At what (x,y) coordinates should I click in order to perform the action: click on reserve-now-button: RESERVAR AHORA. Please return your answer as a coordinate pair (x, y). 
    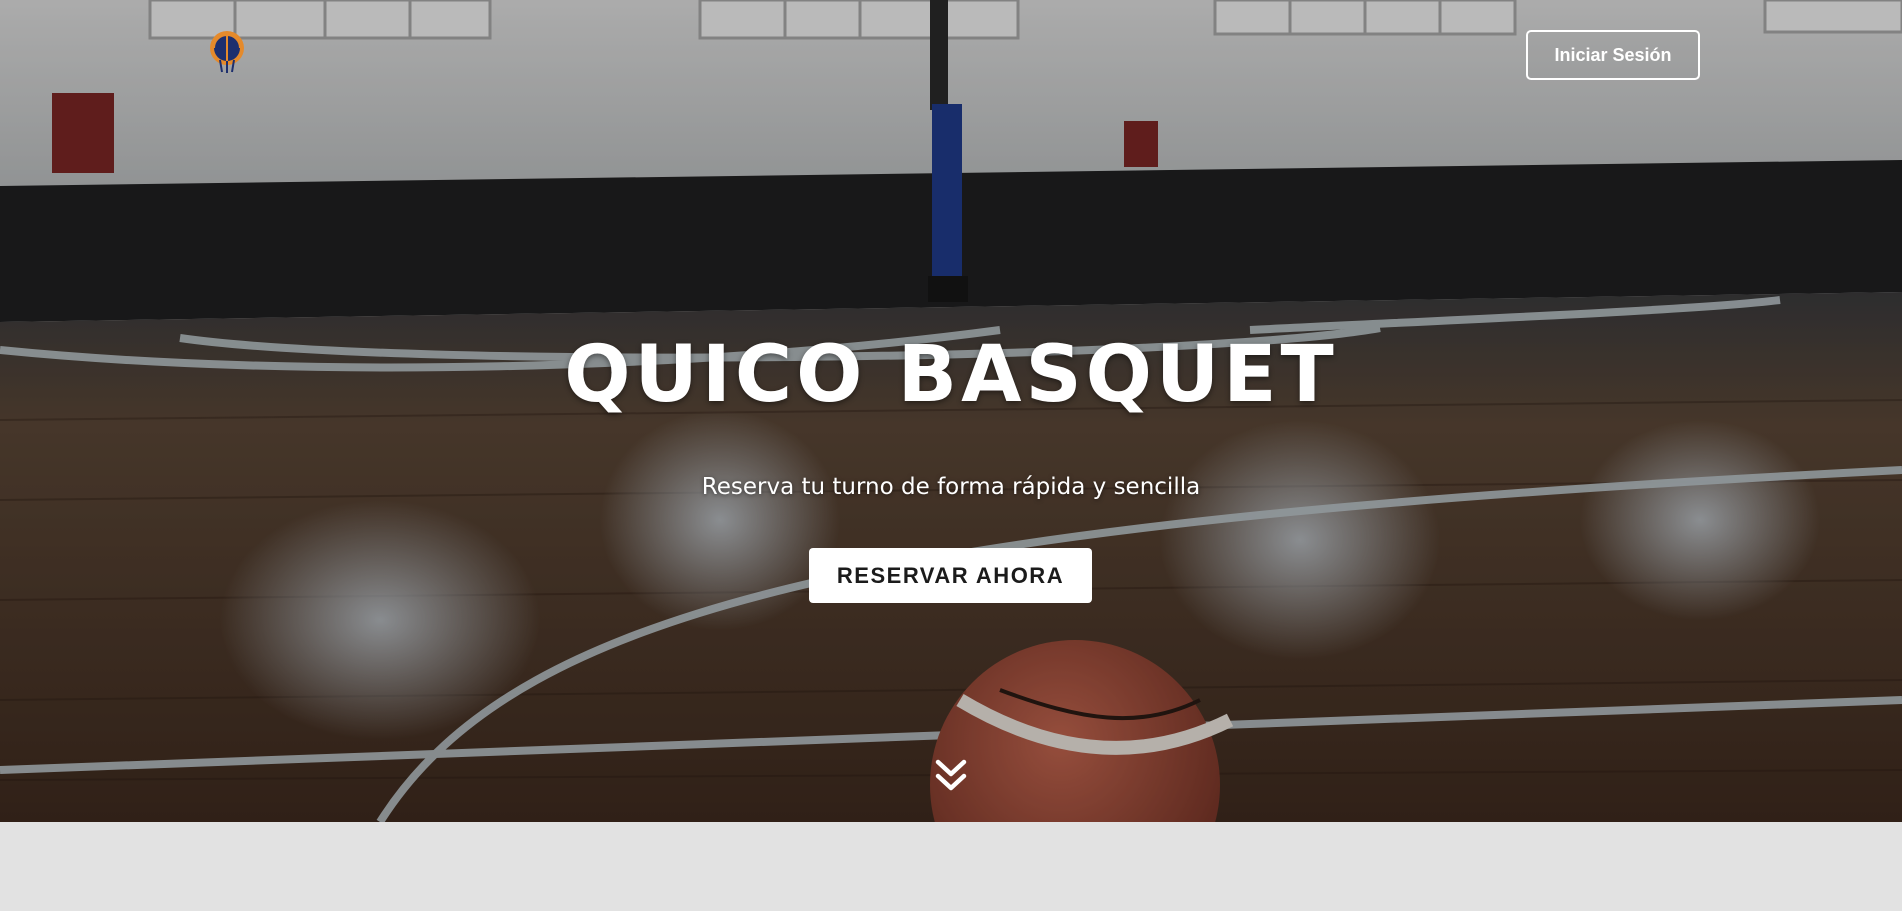
    Looking at the image, I should click on (950, 575).